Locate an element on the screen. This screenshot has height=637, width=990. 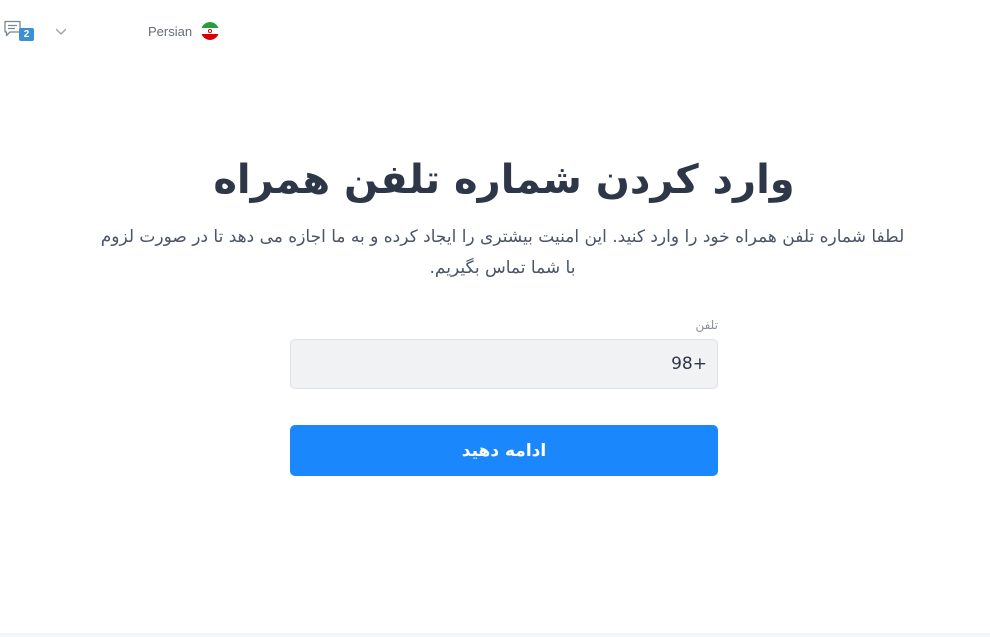
phone-field-label: تلفن is located at coordinates (706, 325).